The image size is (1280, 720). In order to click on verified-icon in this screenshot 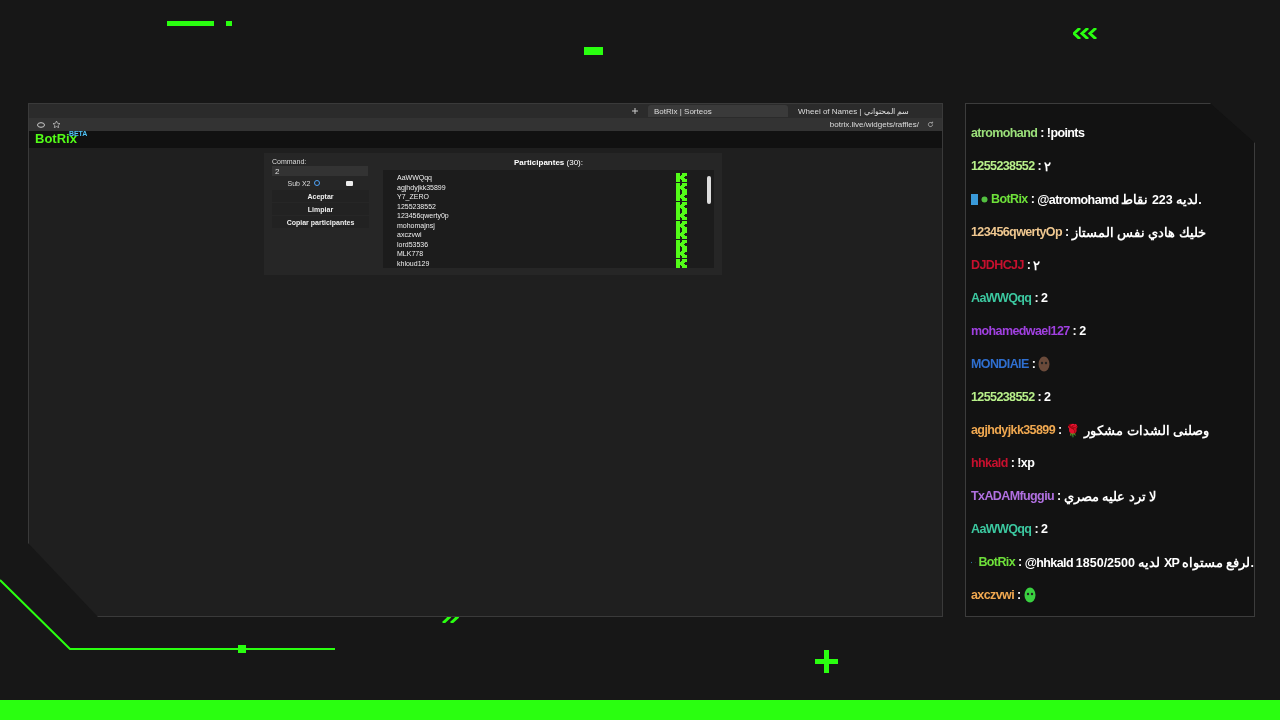, I will do `click(984, 199)`.